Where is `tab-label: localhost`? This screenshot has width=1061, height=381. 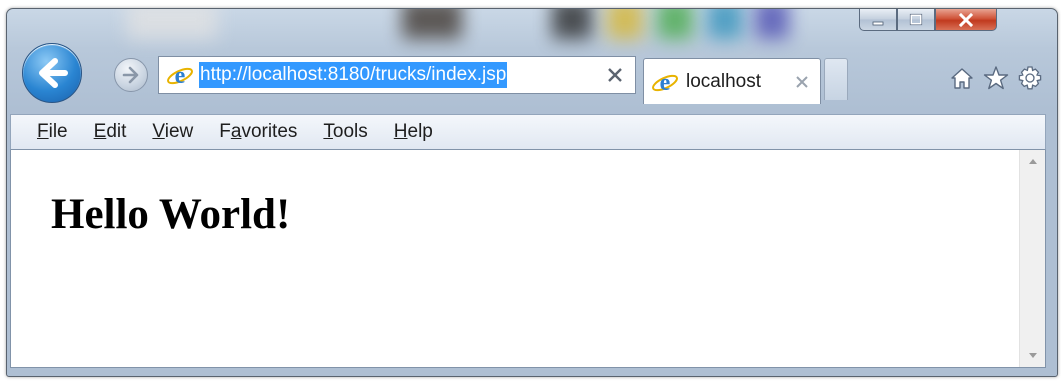
tab-label: localhost is located at coordinates (723, 81).